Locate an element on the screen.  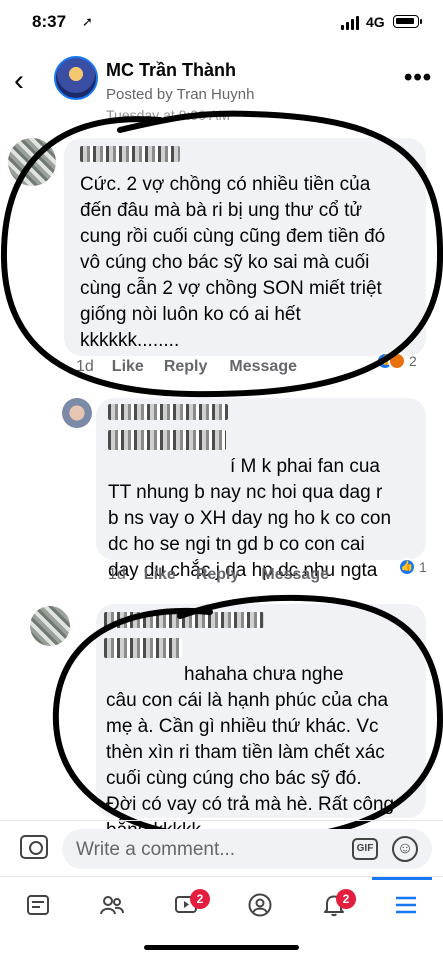
home-indicator is located at coordinates (221, 947).